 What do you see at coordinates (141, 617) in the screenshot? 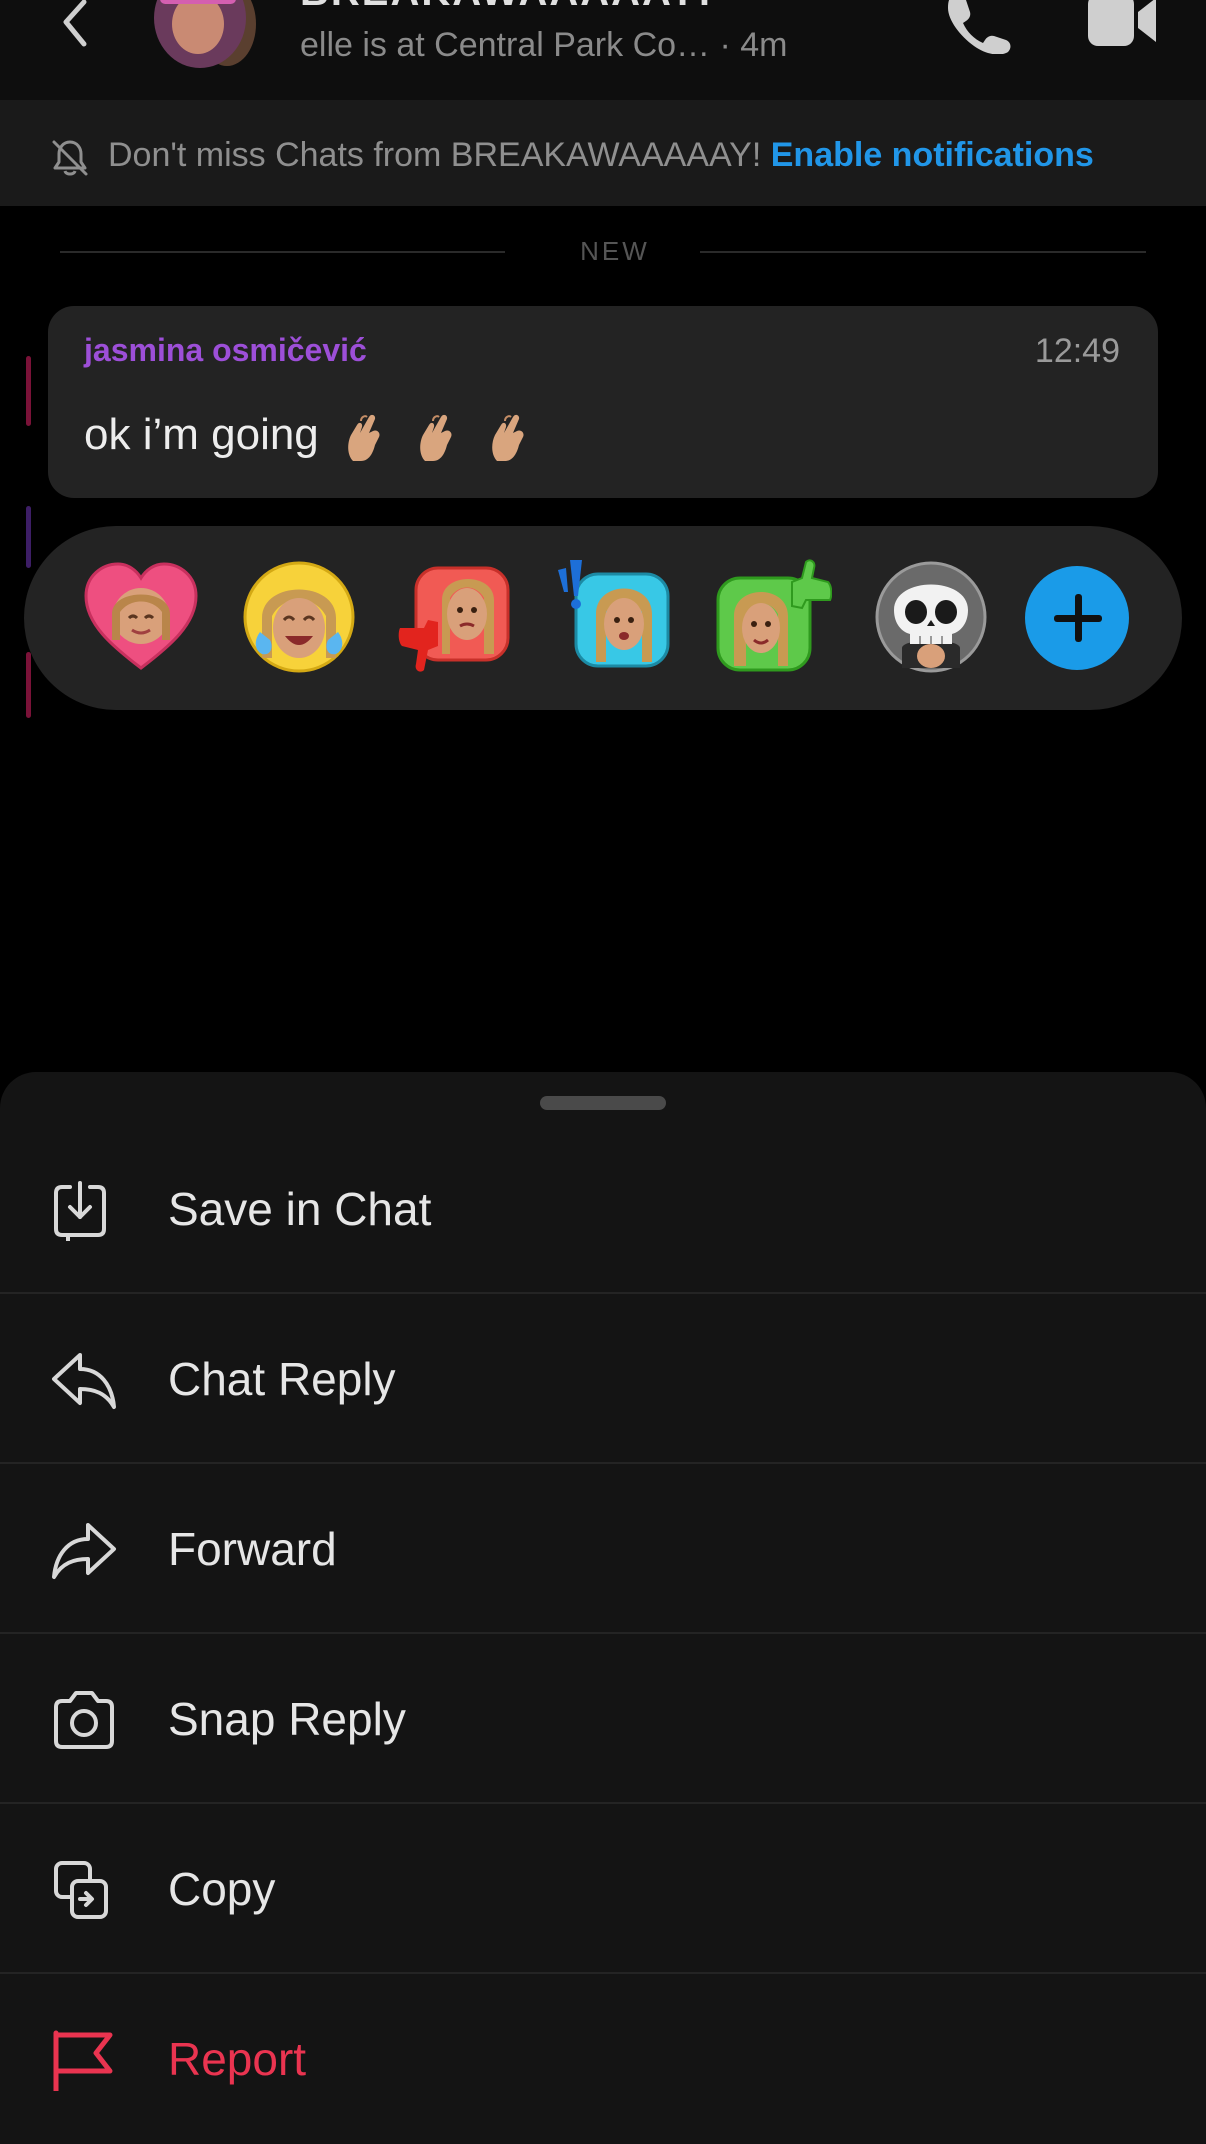
I see `heart-bitmoji-icon` at bounding box center [141, 617].